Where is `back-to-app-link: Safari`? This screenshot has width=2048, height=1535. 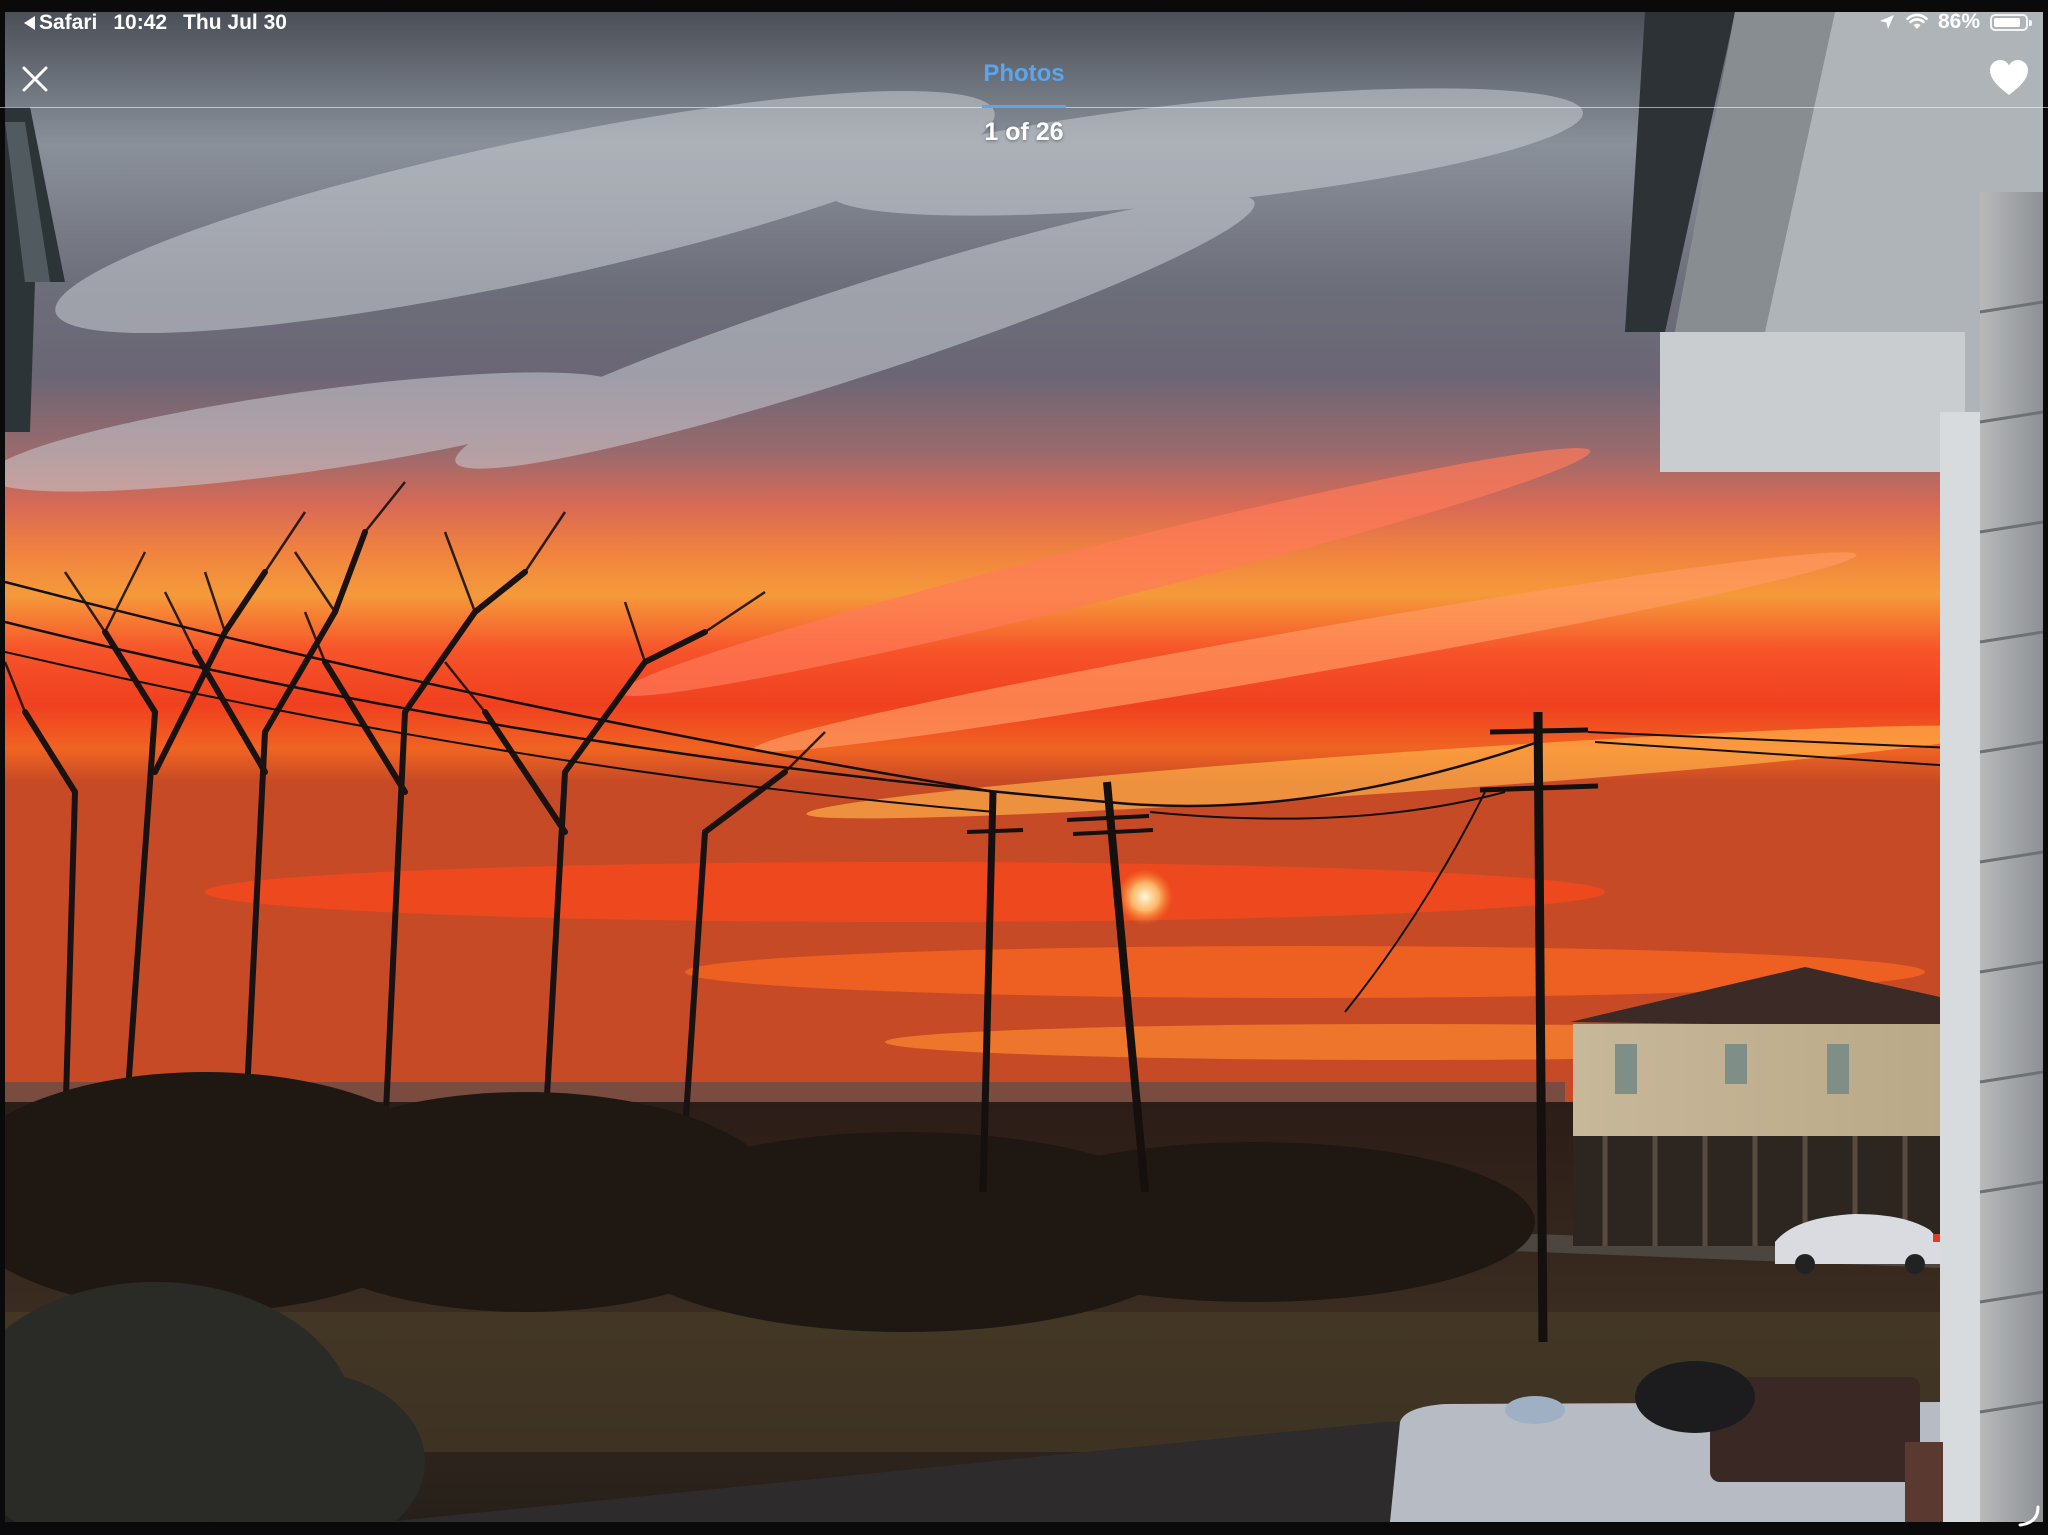
back-to-app-link: Safari is located at coordinates (60, 23).